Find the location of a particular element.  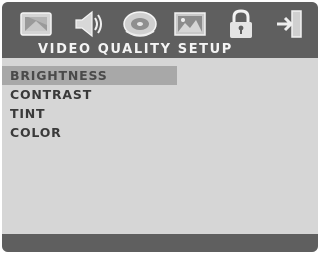

setup-icon-row is located at coordinates (160, 24).